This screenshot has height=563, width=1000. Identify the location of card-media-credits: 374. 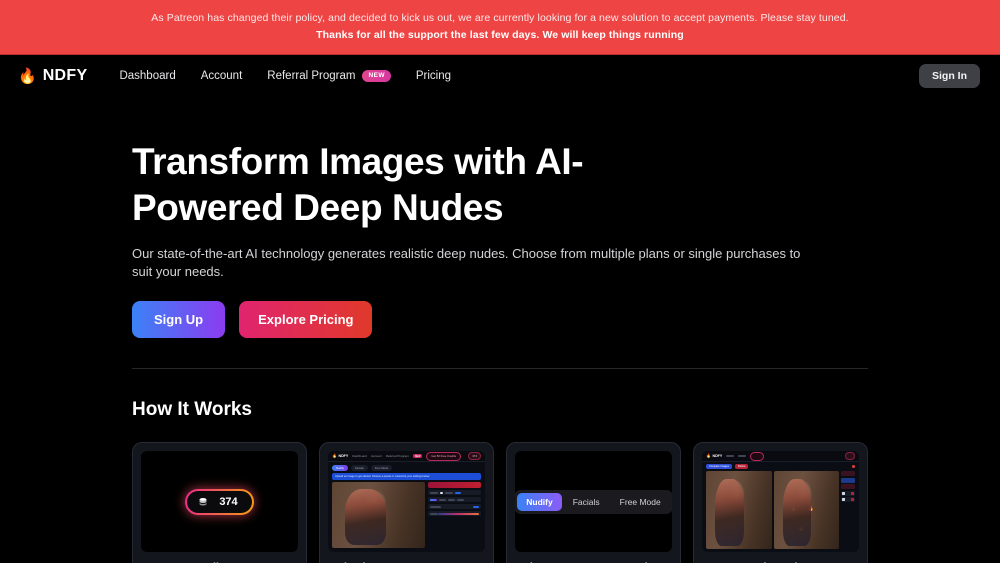
(219, 501).